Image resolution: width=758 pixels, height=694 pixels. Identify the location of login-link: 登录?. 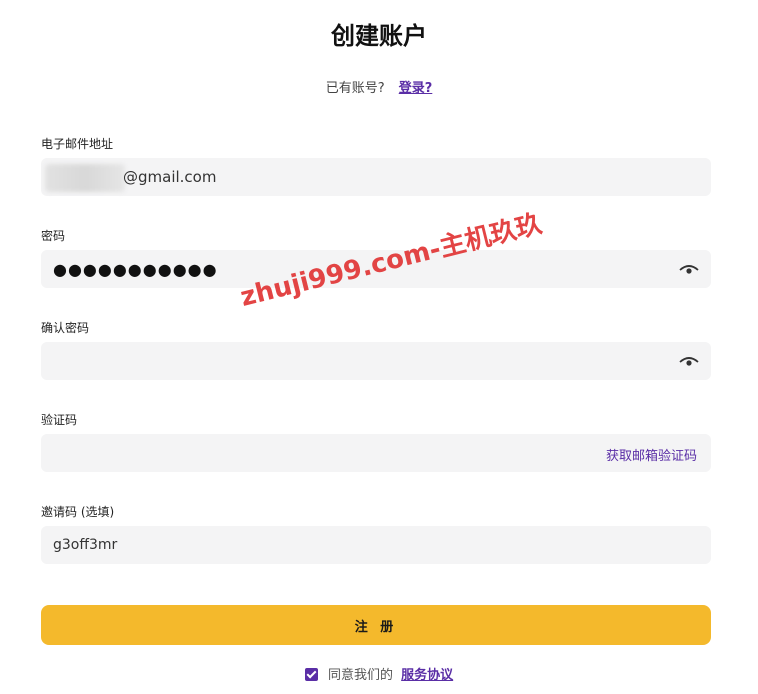
(416, 88).